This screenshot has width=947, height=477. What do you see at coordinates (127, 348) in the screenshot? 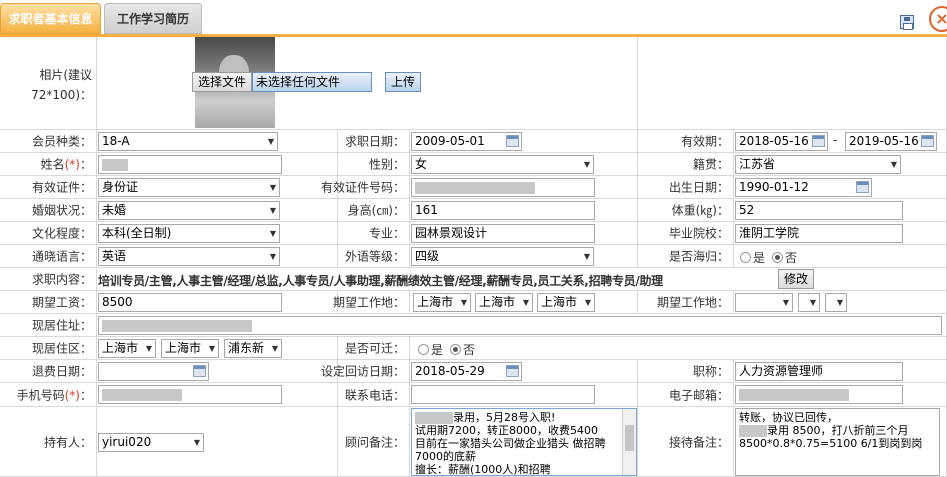
I see `residence-province-select: 上海市` at bounding box center [127, 348].